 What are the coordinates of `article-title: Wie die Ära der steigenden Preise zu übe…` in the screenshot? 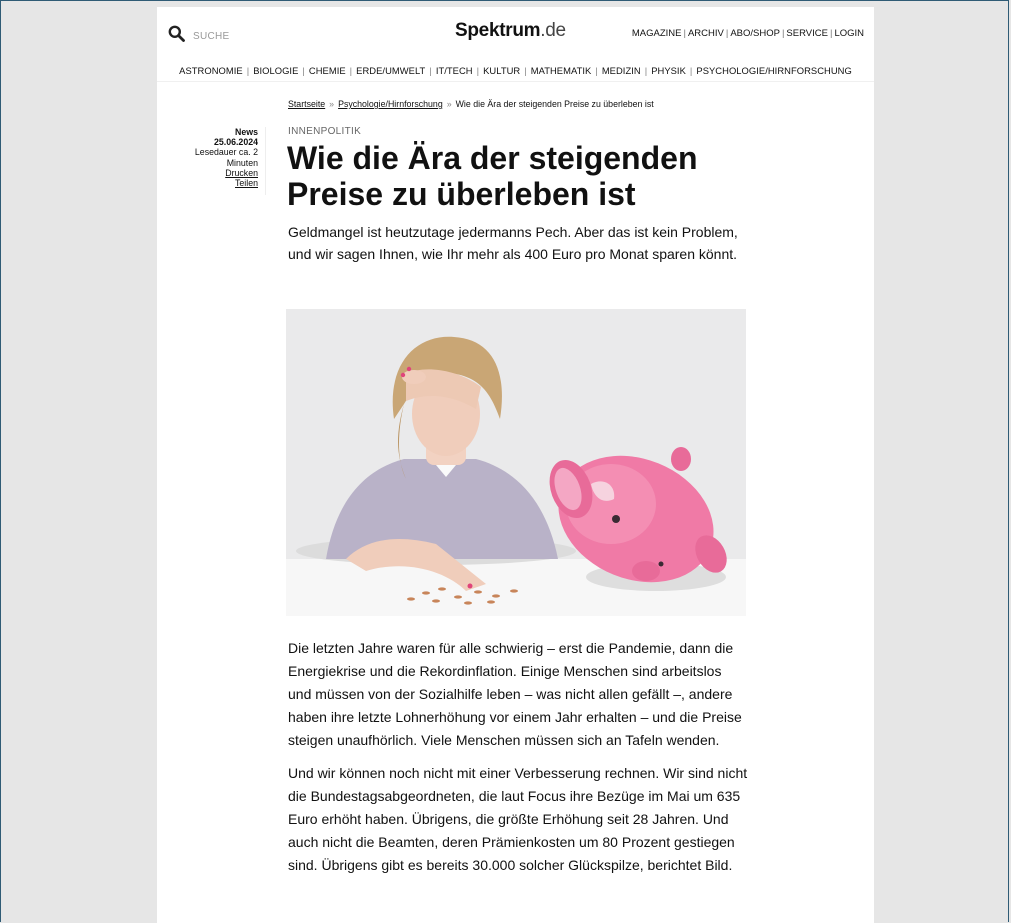 It's located at (492, 176).